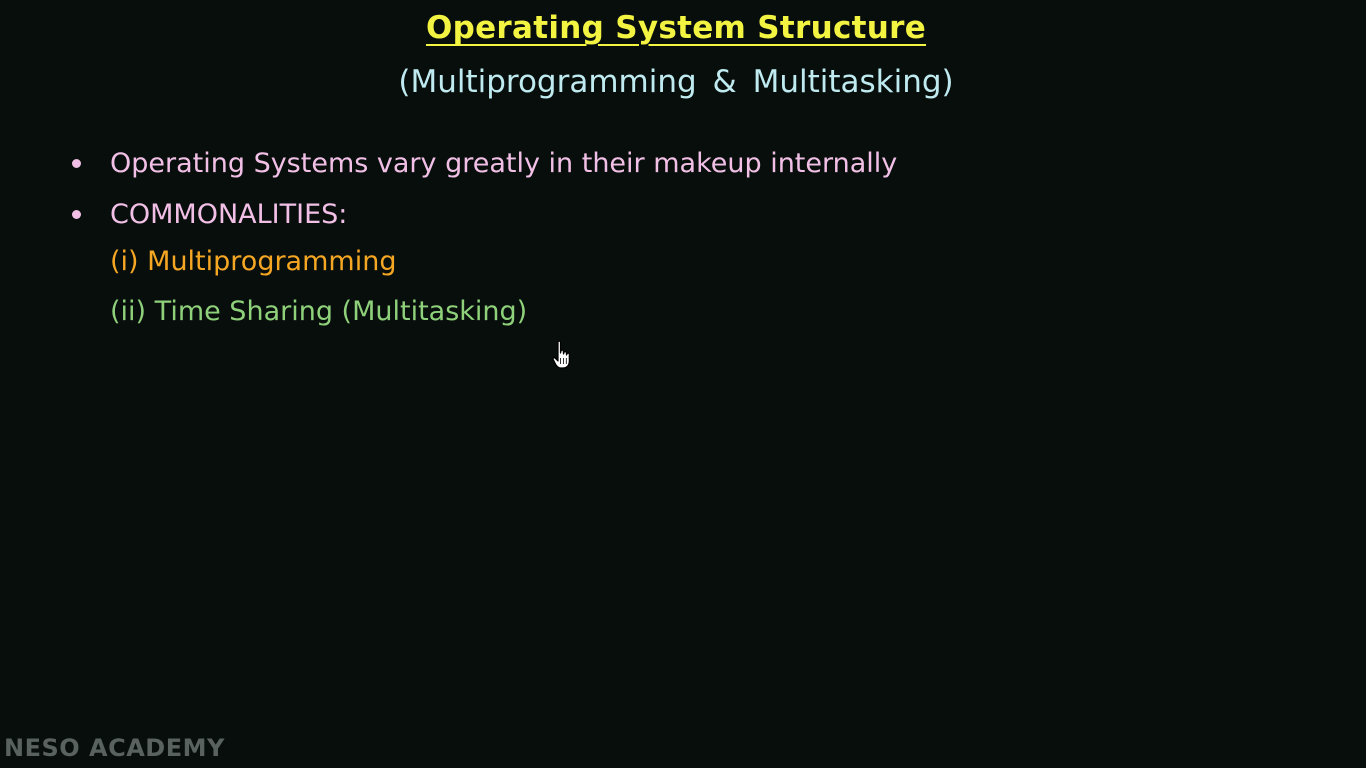 This screenshot has width=1366, height=768. Describe the element at coordinates (676, 28) in the screenshot. I see `slide-title: Operating System Structure` at that location.